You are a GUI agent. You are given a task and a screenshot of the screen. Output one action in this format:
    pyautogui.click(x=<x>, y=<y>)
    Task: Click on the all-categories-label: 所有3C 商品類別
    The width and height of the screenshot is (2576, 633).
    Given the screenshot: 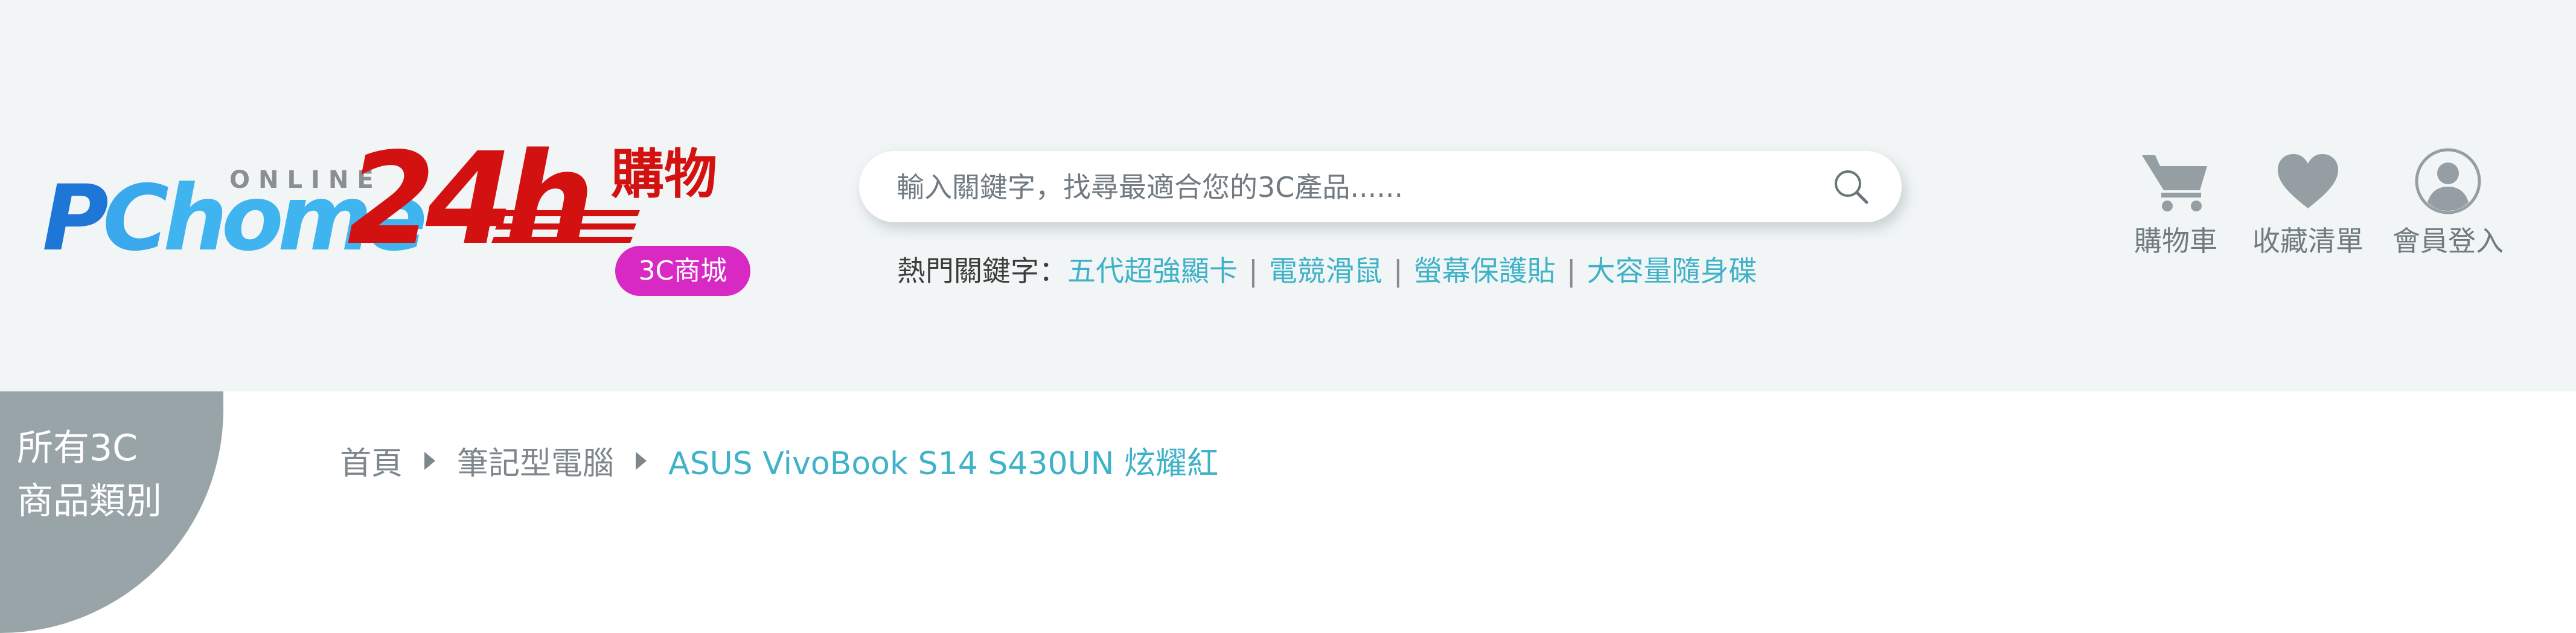 What is the action you would take?
    pyautogui.click(x=89, y=475)
    